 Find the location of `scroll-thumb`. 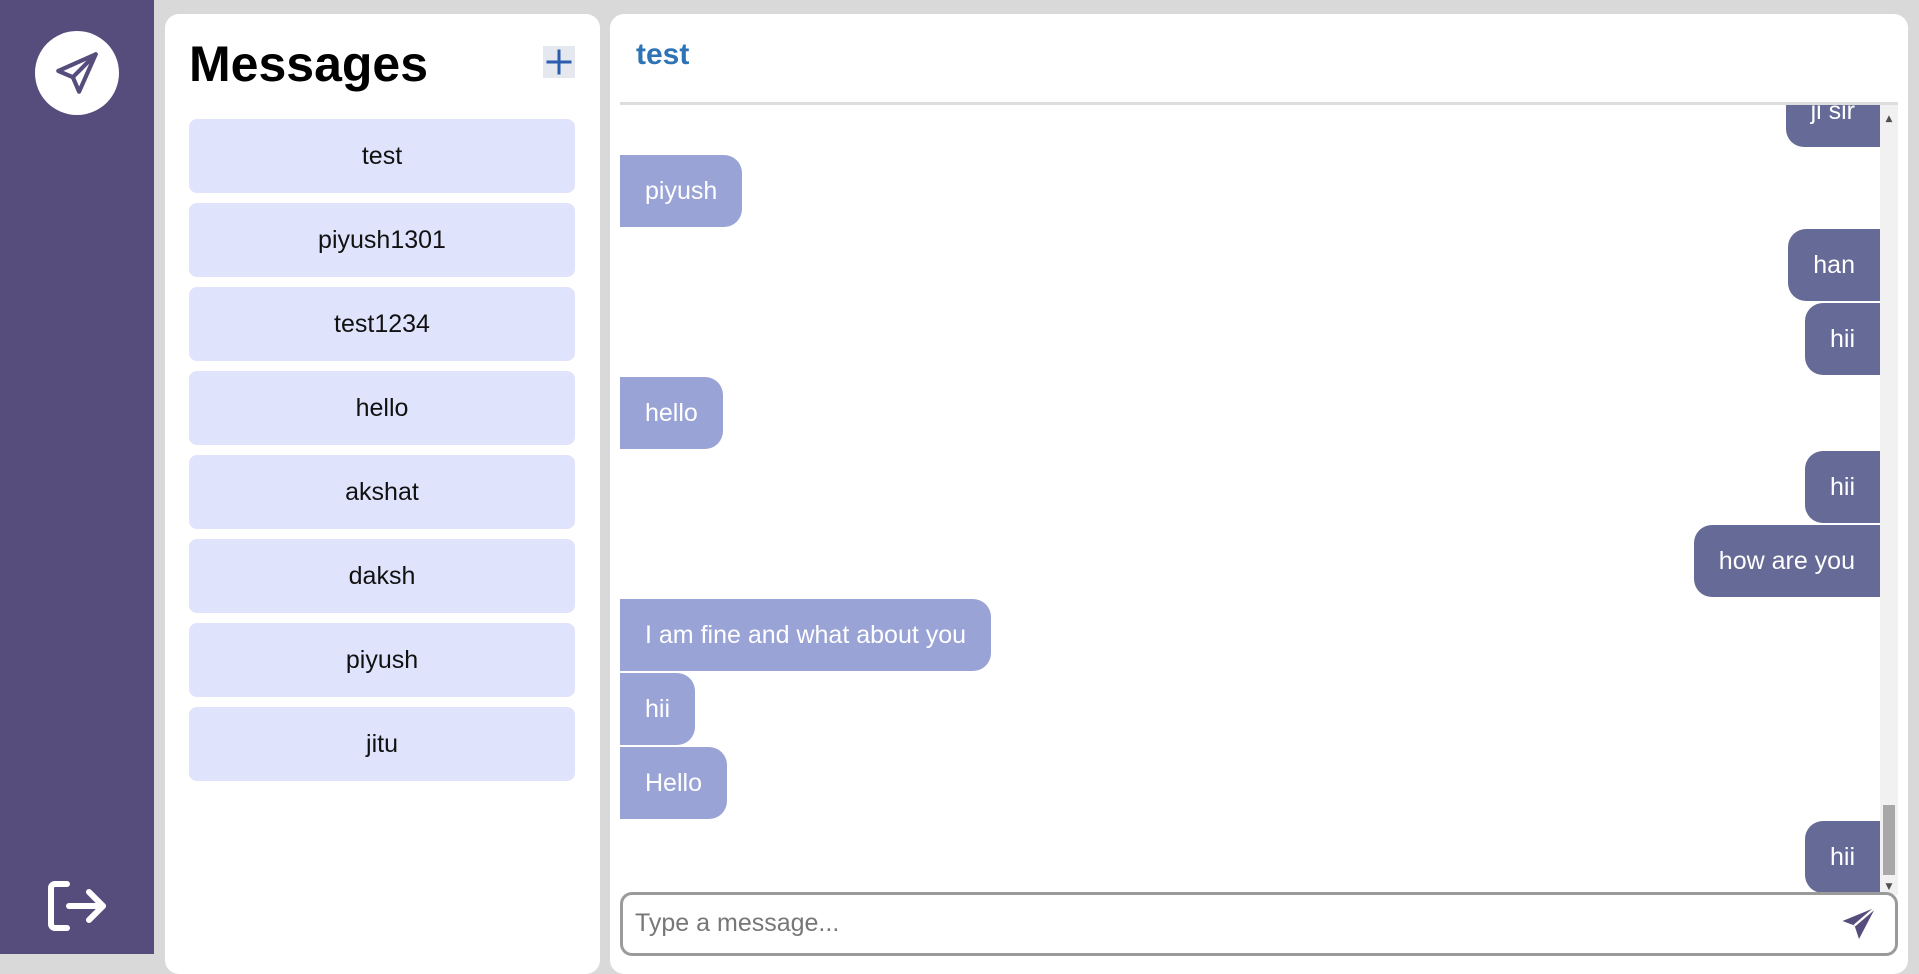

scroll-thumb is located at coordinates (1889, 840).